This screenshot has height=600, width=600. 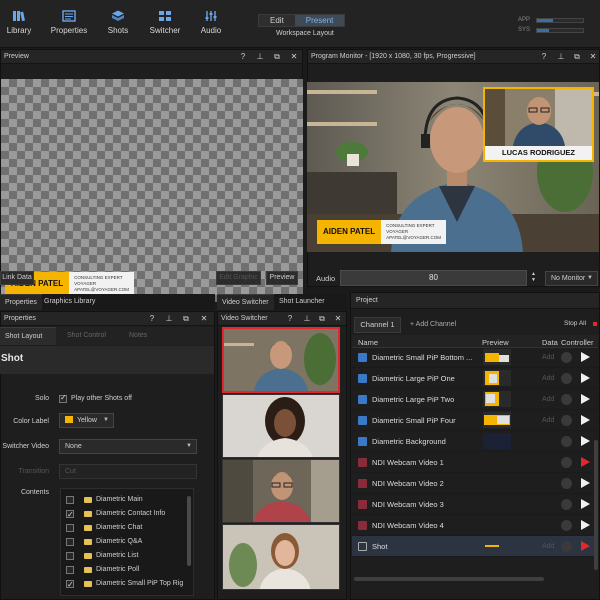 I want to click on row-name: NDI Webcam Video 2, so click(x=408, y=483).